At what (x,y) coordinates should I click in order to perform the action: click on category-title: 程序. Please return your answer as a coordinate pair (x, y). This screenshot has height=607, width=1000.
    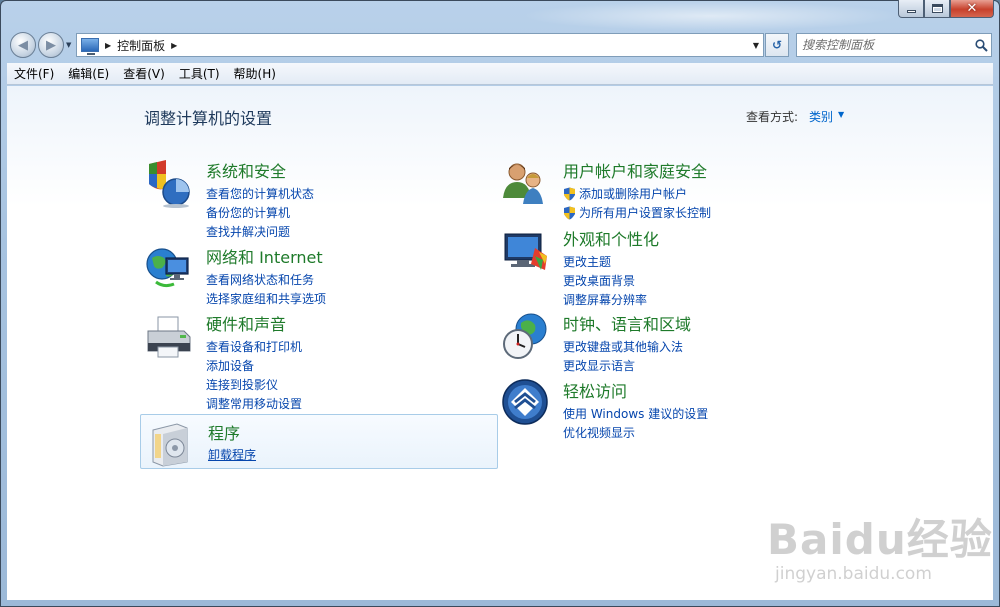
    Looking at the image, I should click on (224, 432).